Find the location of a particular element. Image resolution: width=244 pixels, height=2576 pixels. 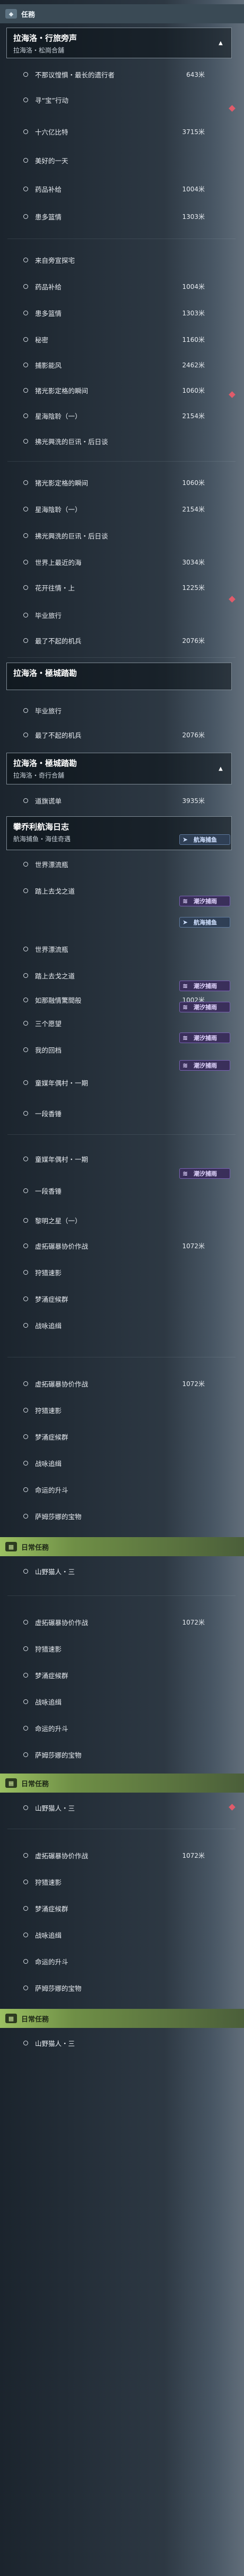

side-quest-header: ◆ 任務 is located at coordinates (122, 13).